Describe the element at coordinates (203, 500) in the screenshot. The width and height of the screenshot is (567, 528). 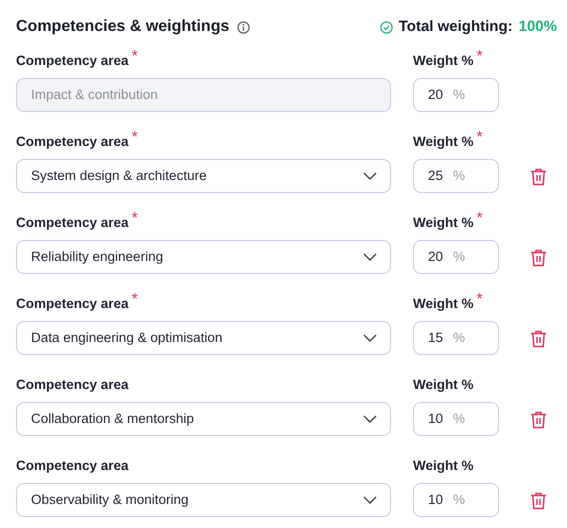
I see `competency-dropdown: Observability & monitoring` at that location.